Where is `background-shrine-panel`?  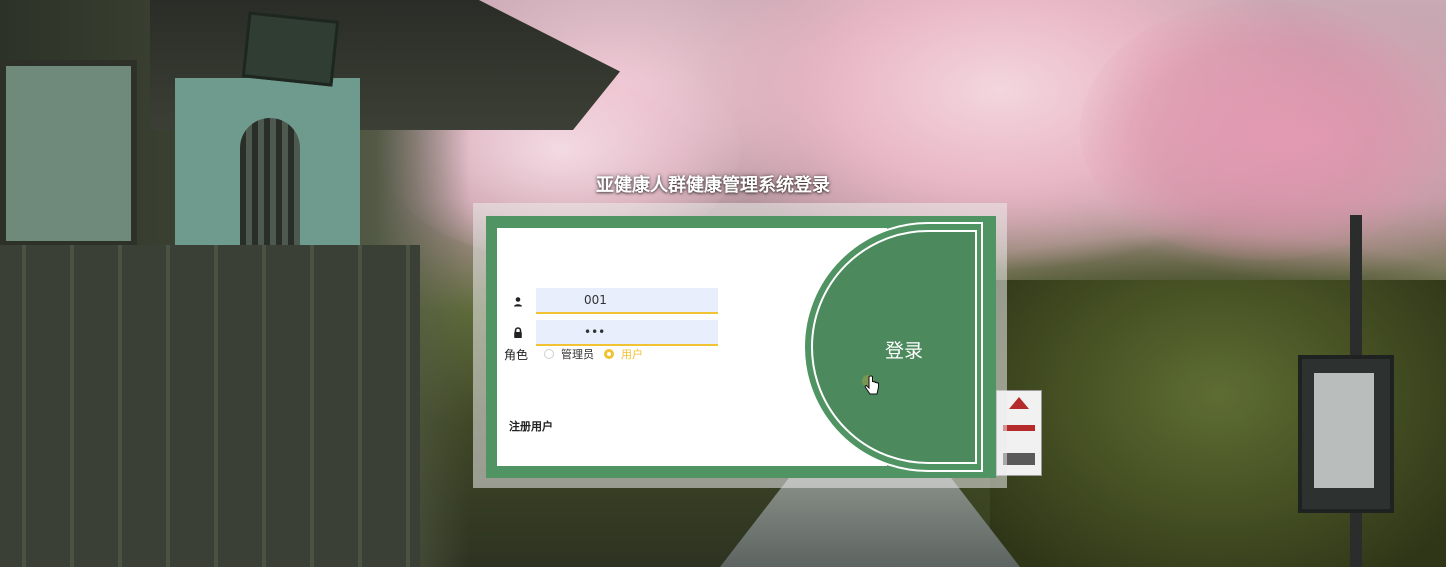
background-shrine-panel is located at coordinates (68, 153).